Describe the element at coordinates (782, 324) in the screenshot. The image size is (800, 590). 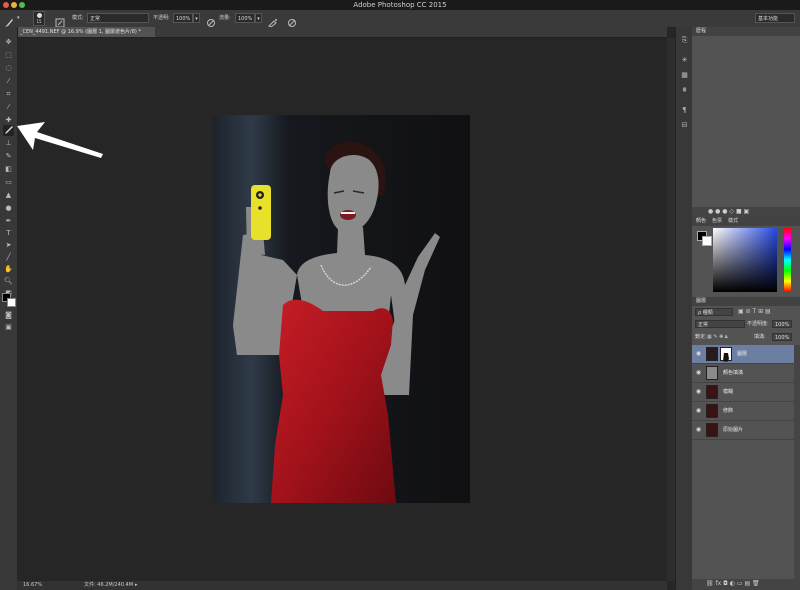
I see `layer-opacity-input: 100%` at that location.